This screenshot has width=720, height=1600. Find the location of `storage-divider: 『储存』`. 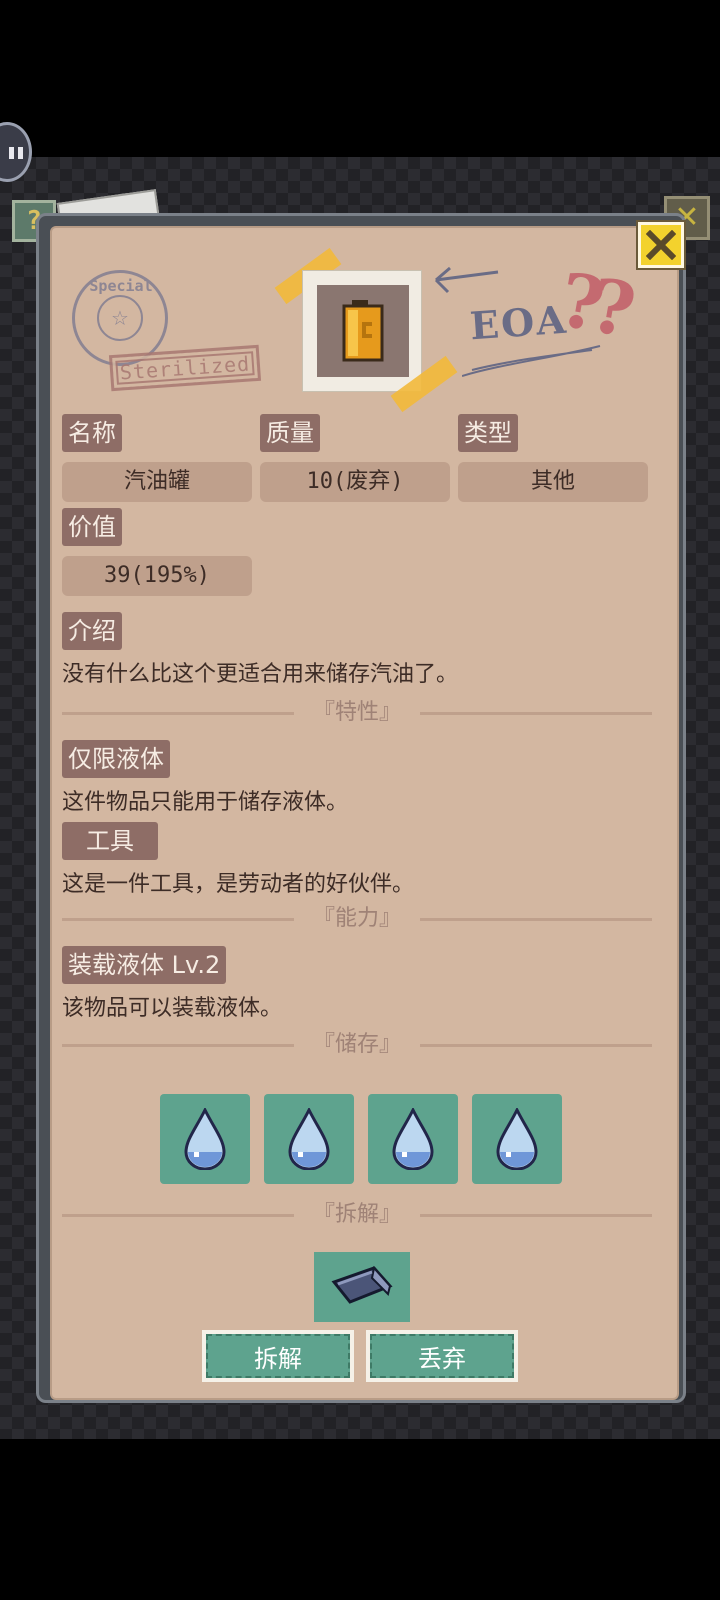

storage-divider: 『储存』 is located at coordinates (357, 1045).